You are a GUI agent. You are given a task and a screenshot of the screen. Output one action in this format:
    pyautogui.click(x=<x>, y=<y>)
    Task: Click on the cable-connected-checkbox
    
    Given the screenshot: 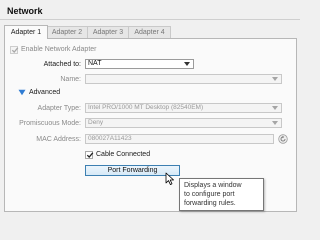 What is the action you would take?
    pyautogui.click(x=89, y=155)
    